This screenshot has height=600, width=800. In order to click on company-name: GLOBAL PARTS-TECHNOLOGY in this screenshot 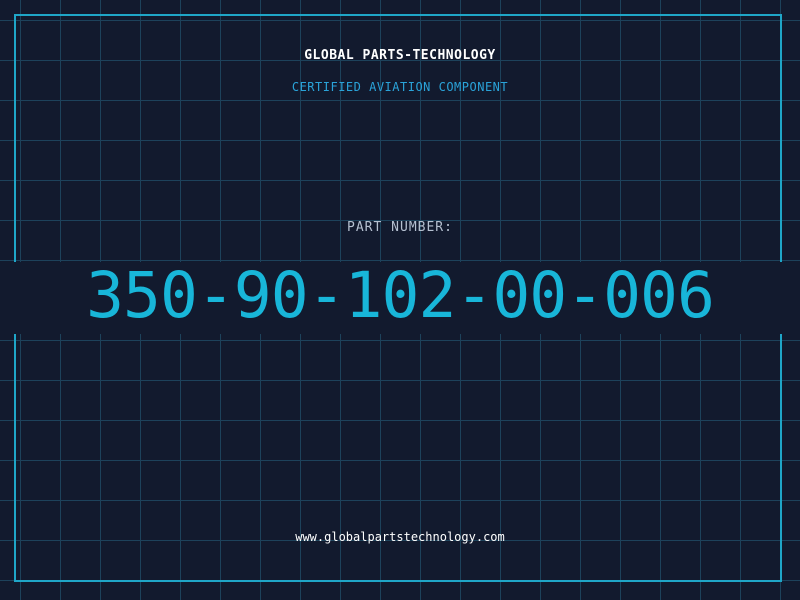, I will do `click(400, 55)`.